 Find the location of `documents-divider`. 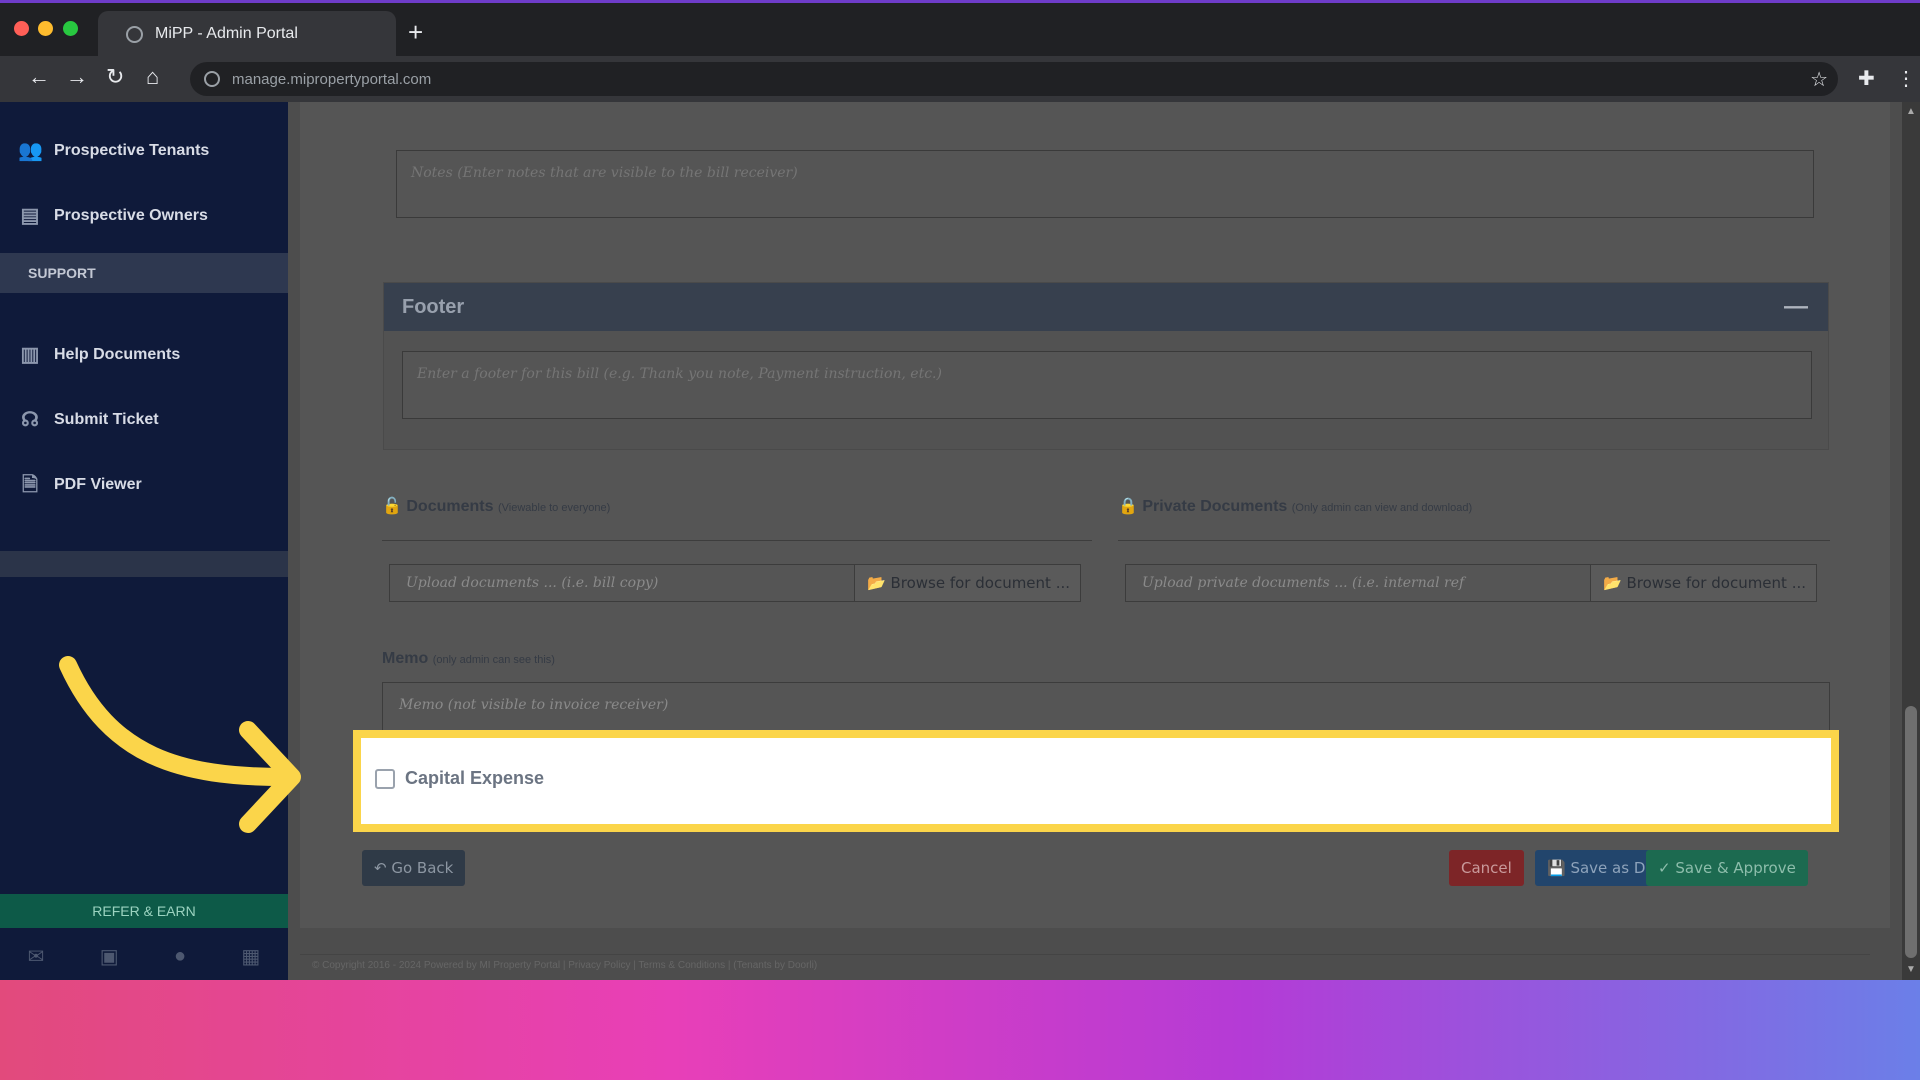

documents-divider is located at coordinates (737, 540).